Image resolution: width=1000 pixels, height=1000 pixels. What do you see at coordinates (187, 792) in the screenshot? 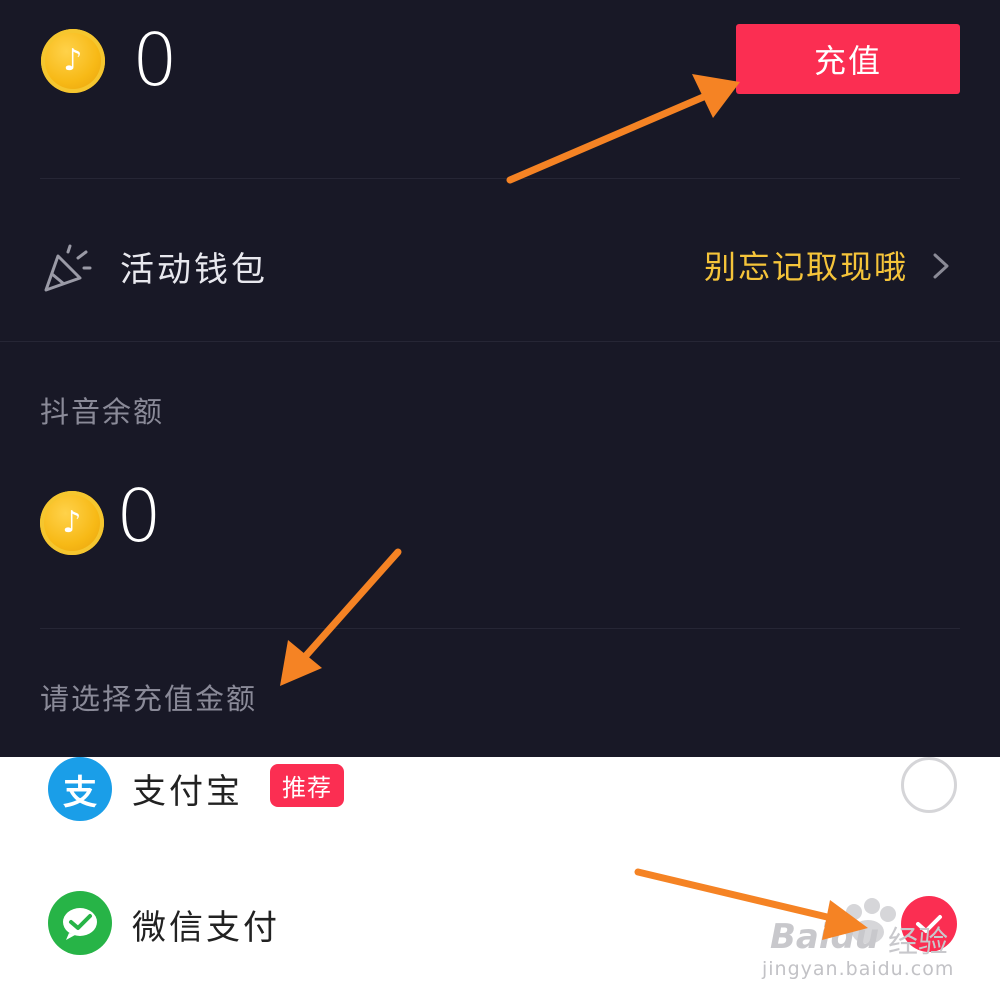
I see `alipay-label: 支付宝` at bounding box center [187, 792].